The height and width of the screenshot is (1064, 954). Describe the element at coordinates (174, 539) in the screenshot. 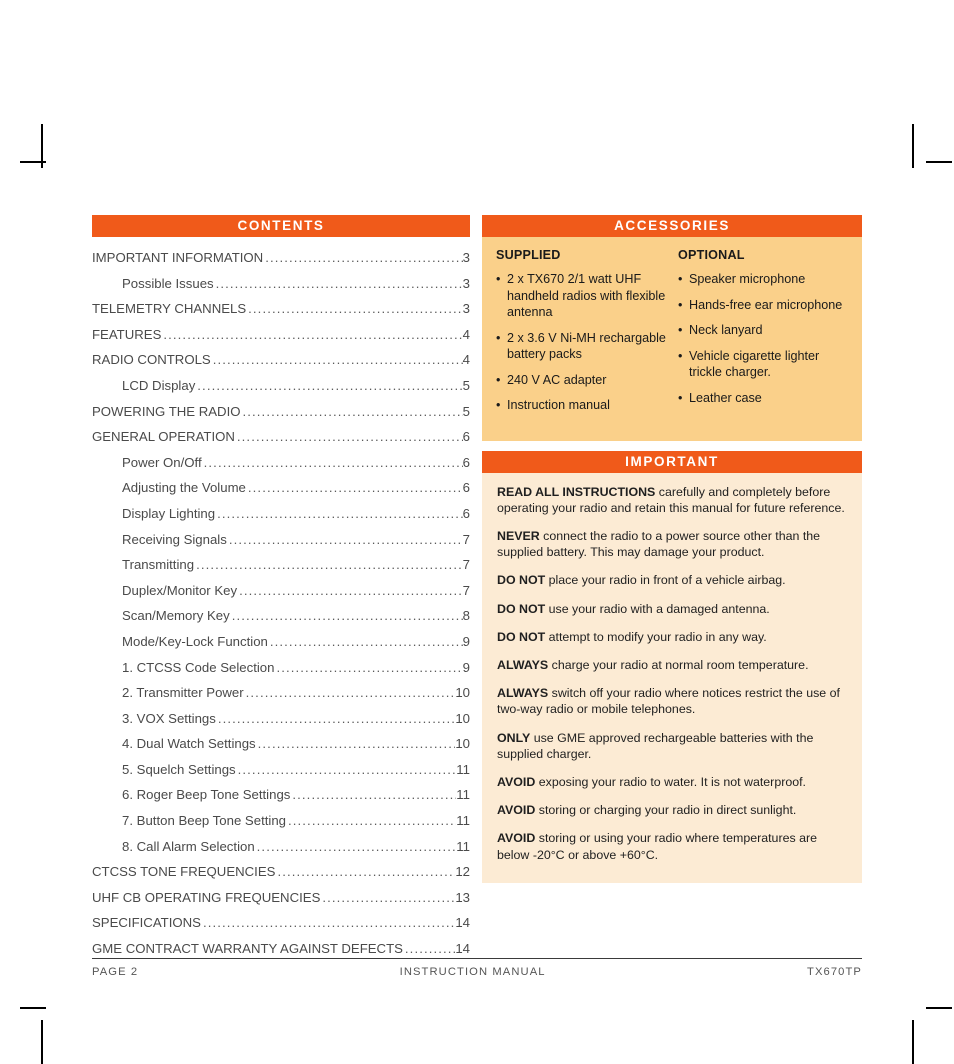

I see `toc-entry-label: Receiving Signals` at that location.